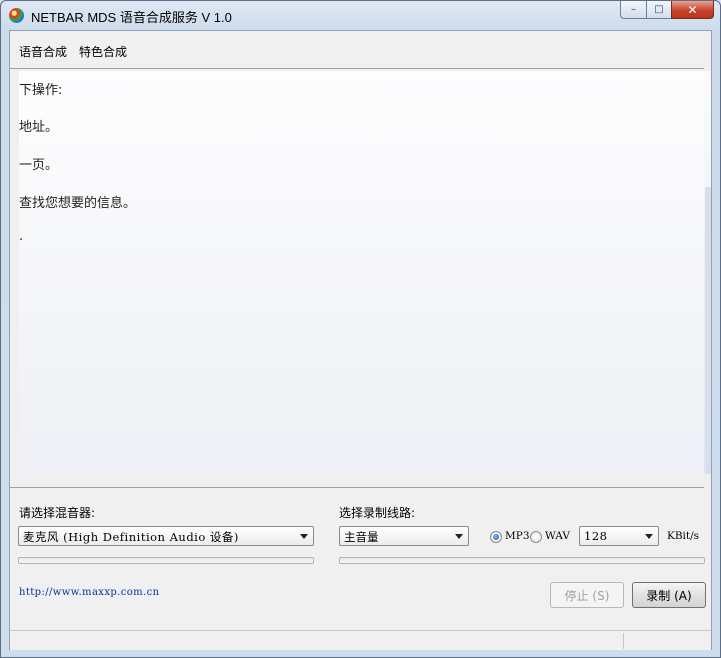  What do you see at coordinates (522, 560) in the screenshot?
I see `line-level-bar` at bounding box center [522, 560].